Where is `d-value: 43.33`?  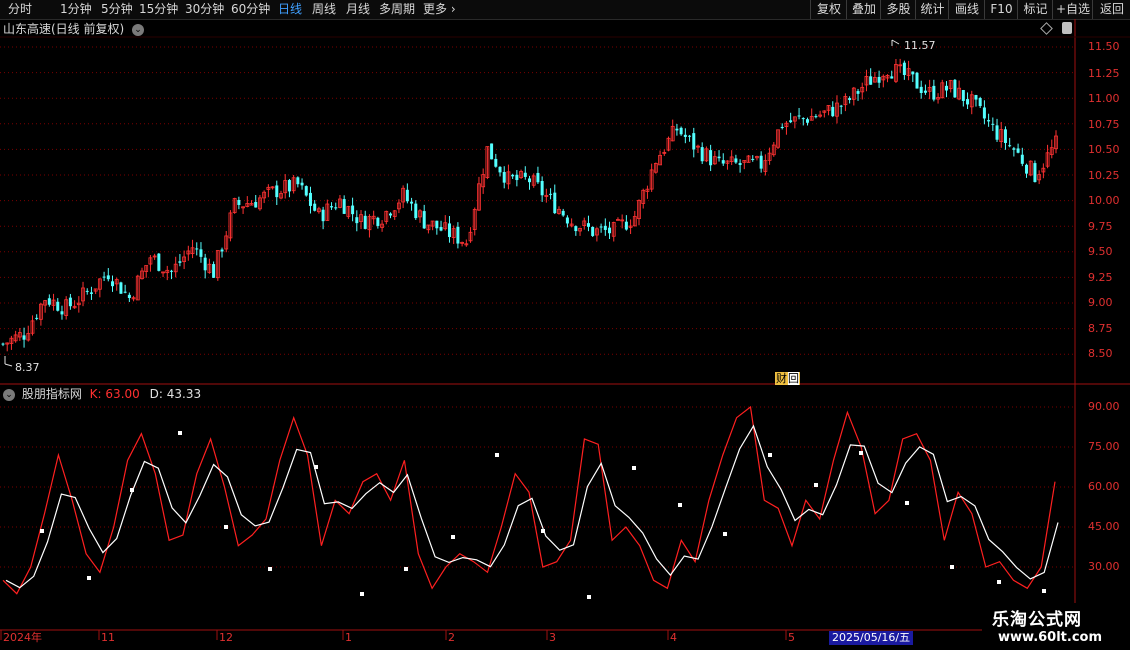
d-value: 43.33 is located at coordinates (184, 394).